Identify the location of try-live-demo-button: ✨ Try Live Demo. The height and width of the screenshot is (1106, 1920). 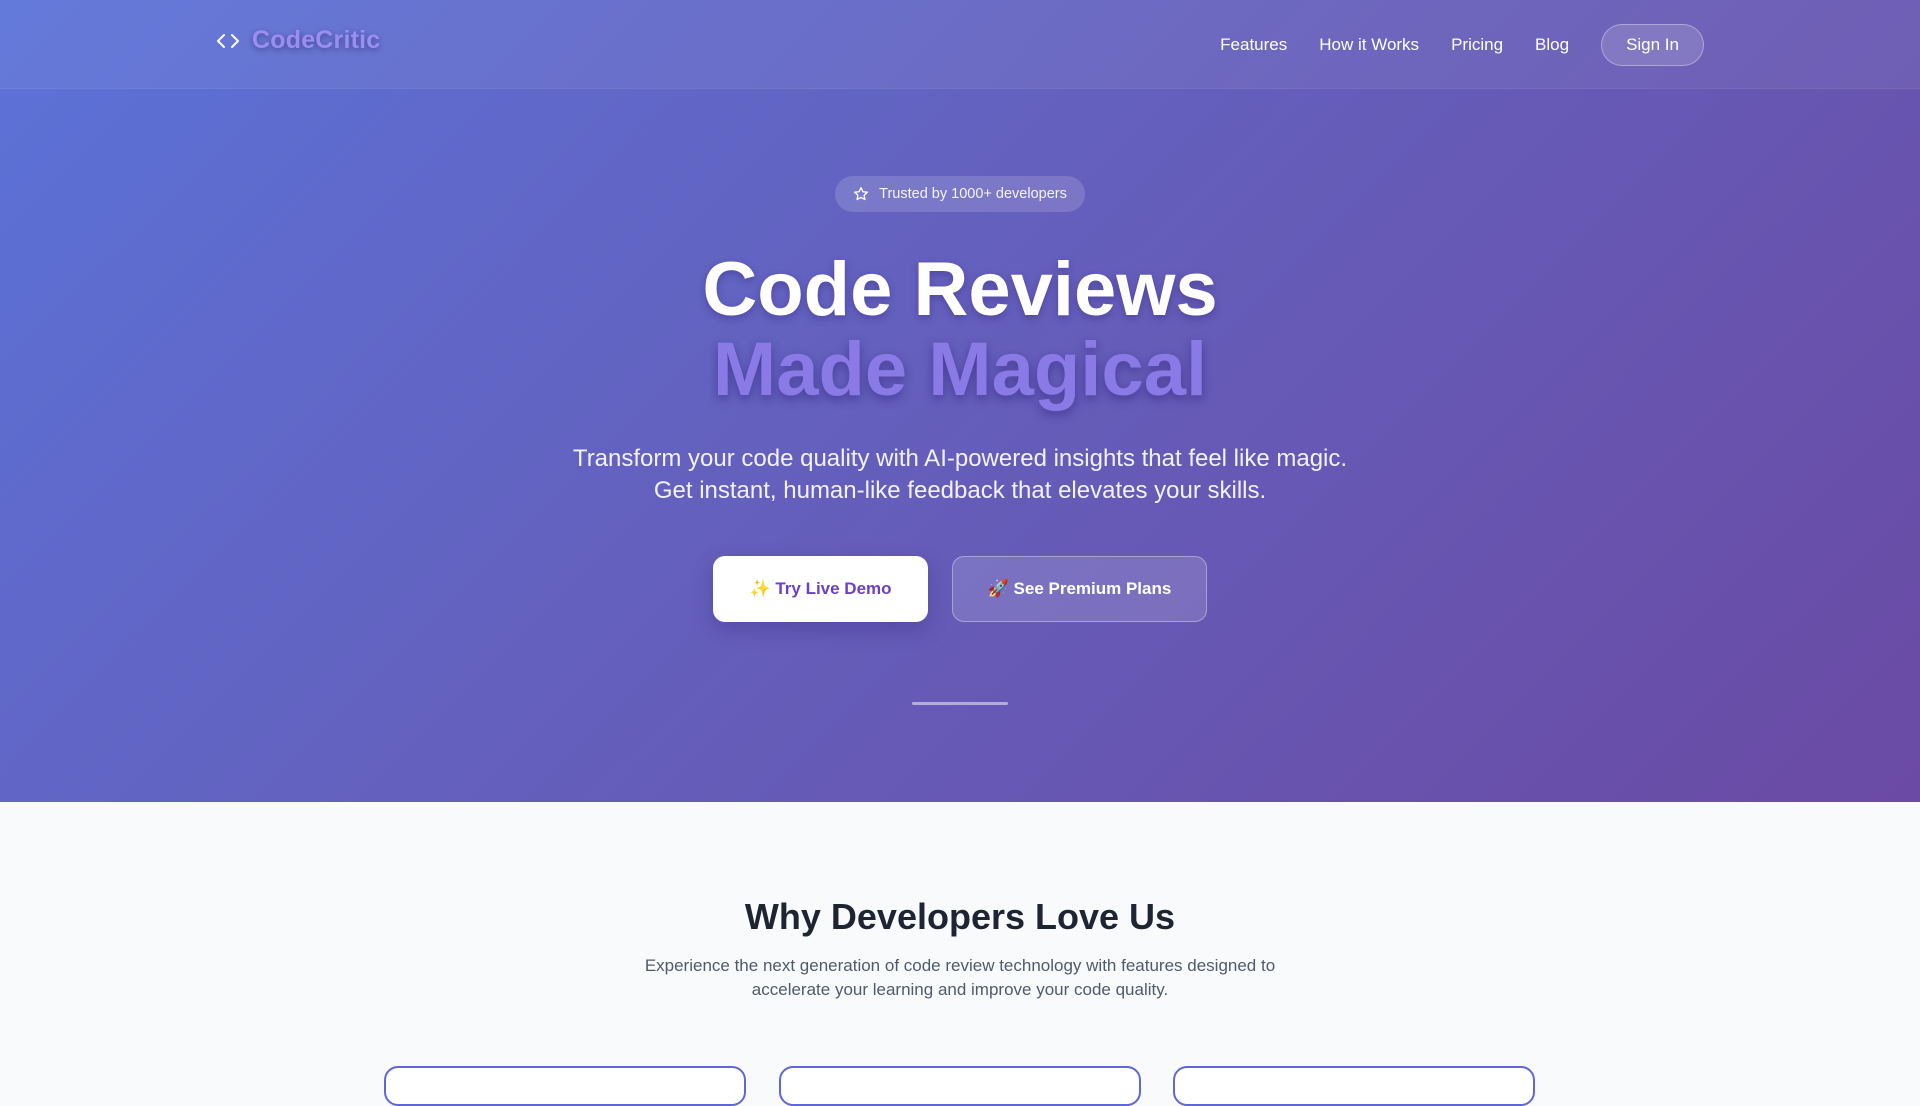
(820, 589).